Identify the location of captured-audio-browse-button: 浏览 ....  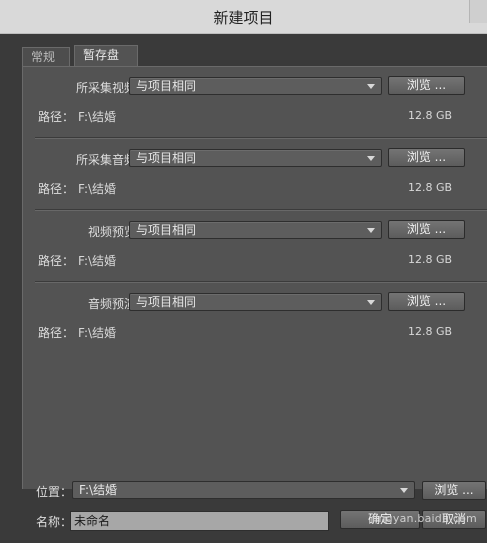
(426, 157).